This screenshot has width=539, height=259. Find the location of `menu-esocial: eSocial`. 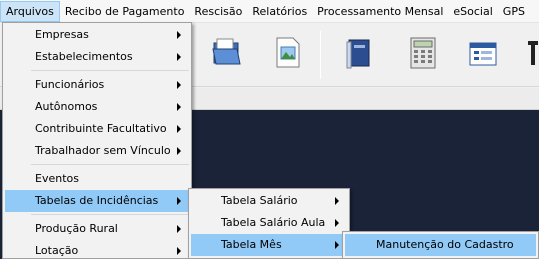

menu-esocial: eSocial is located at coordinates (472, 11).